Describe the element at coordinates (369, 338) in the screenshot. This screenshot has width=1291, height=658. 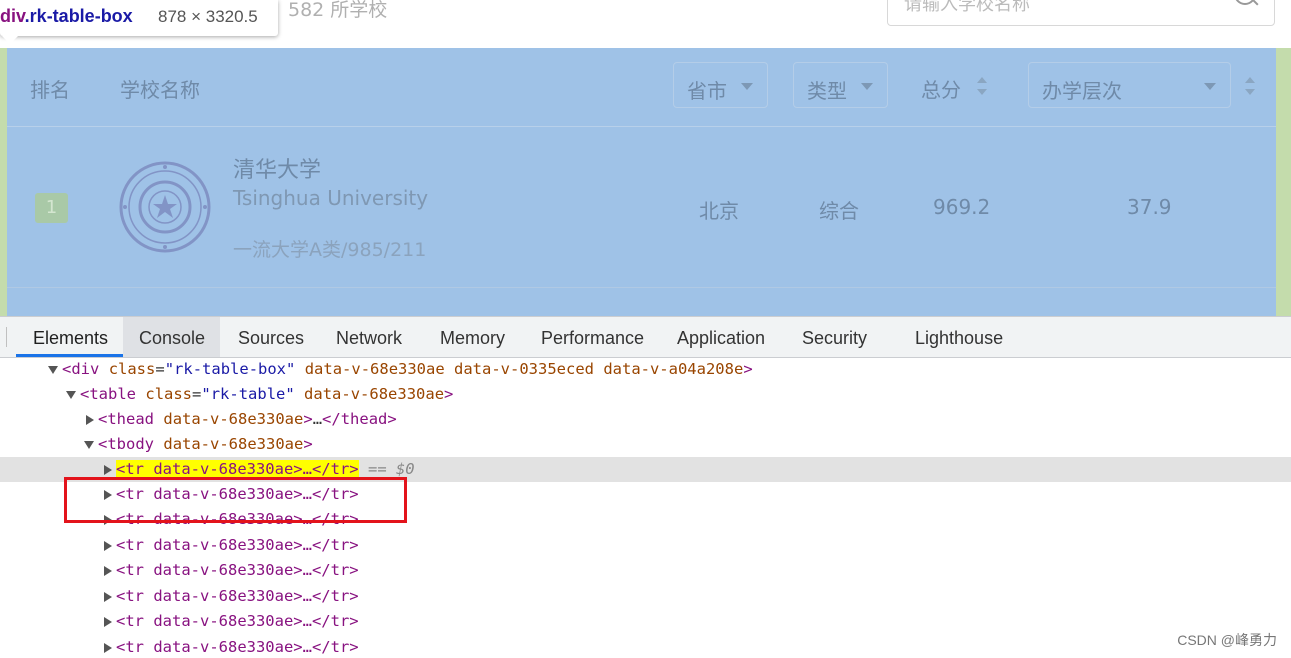
I see `tab-network: Network` at that location.